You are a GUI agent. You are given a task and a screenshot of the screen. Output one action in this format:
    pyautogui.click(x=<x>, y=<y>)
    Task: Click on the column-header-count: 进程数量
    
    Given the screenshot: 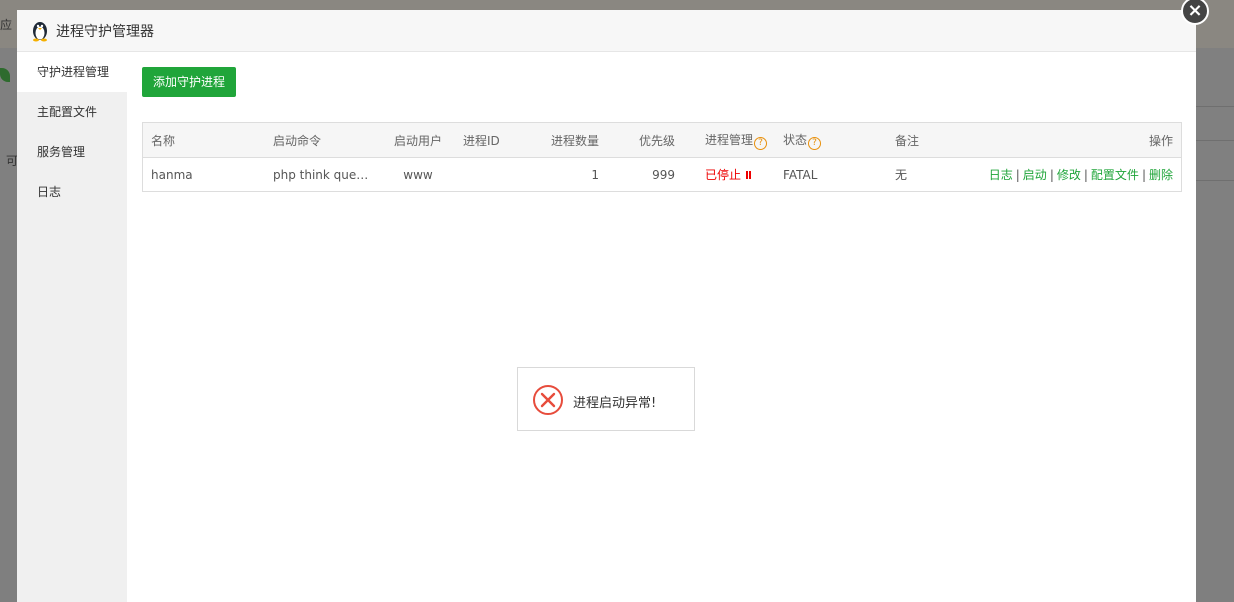 What is the action you would take?
    pyautogui.click(x=569, y=140)
    